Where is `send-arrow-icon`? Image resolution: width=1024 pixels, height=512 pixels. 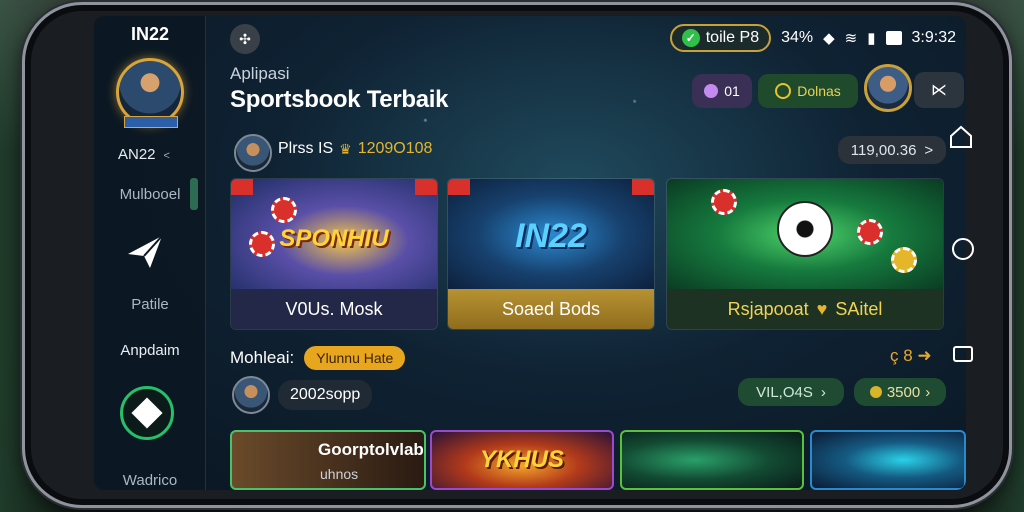
send-arrow-icon is located at coordinates (146, 252).